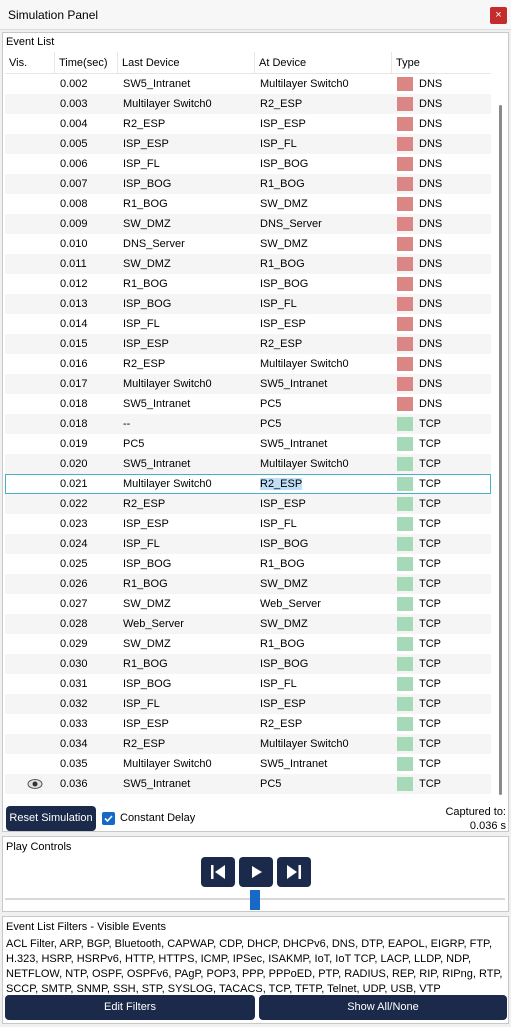  What do you see at coordinates (324, 124) in the screenshot?
I see `cell-at-device: ISP_ESP` at bounding box center [324, 124].